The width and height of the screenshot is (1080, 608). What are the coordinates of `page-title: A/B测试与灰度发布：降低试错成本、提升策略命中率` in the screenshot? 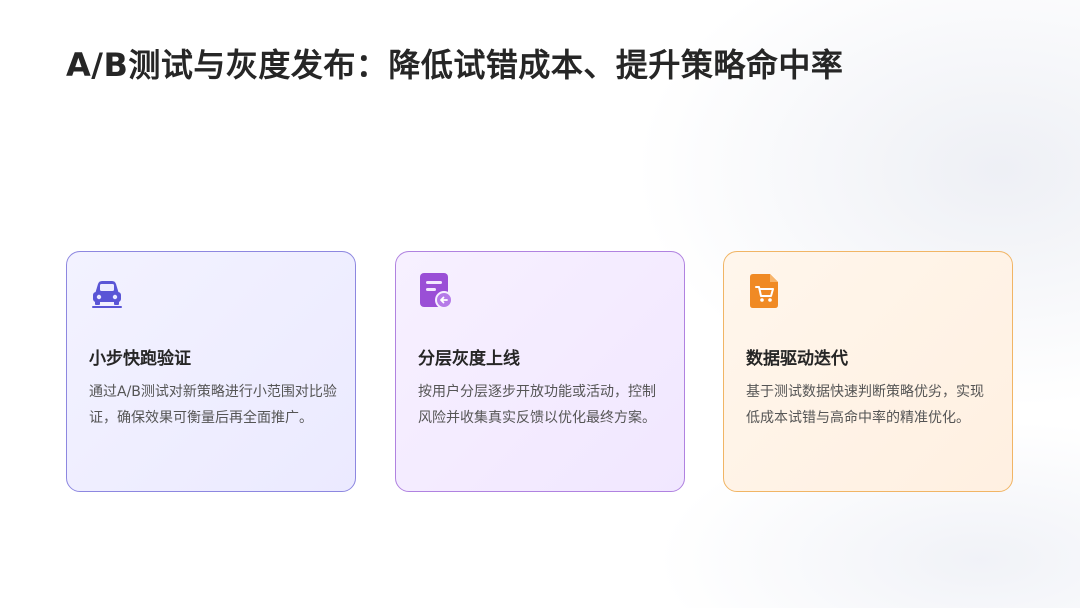 It's located at (455, 65).